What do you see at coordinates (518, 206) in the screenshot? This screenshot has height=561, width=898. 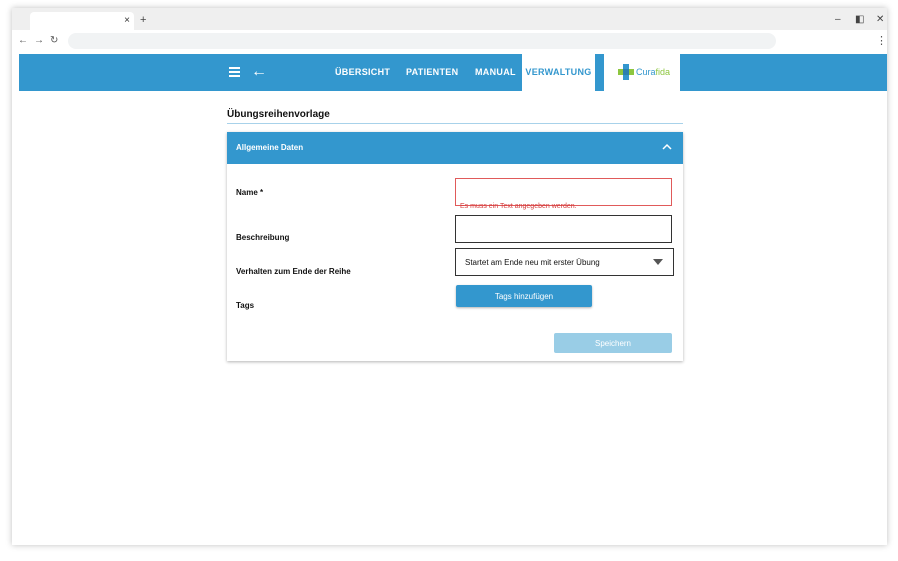 I see `name-error-message: Es muss ein Text angegeben werden.` at bounding box center [518, 206].